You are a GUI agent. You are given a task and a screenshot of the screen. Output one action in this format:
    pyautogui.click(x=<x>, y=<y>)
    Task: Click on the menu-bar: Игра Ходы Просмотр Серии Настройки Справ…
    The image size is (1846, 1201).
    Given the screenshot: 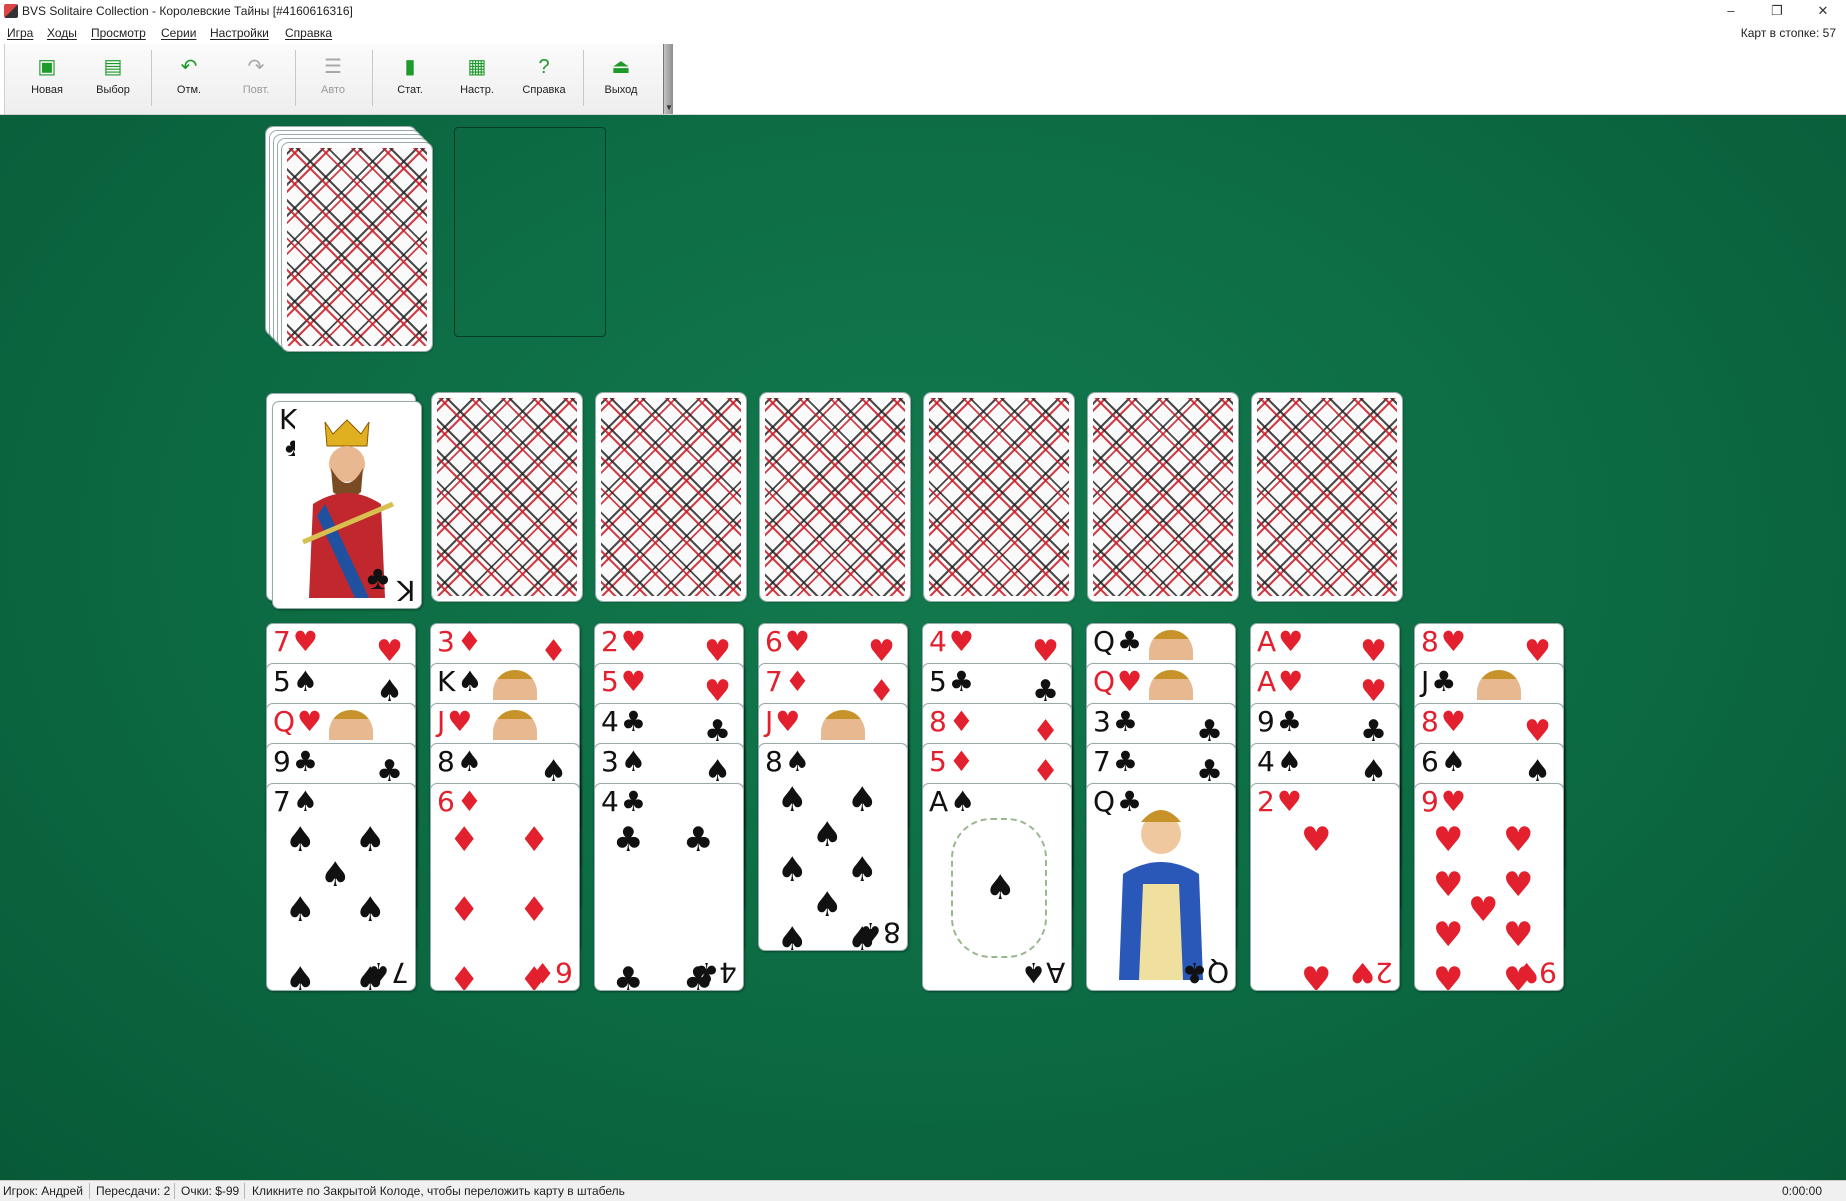 What is the action you would take?
    pyautogui.click(x=923, y=33)
    